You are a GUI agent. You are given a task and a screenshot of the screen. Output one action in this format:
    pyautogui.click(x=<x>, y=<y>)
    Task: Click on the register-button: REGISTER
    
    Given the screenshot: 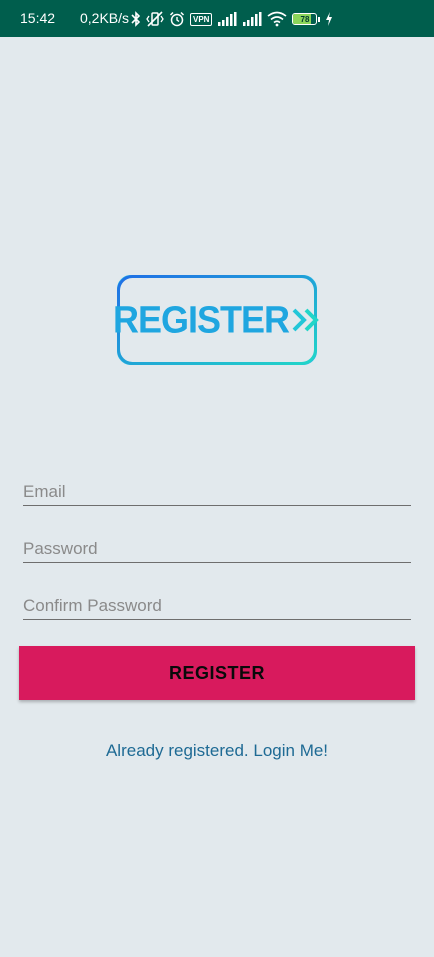 What is the action you would take?
    pyautogui.click(x=217, y=673)
    